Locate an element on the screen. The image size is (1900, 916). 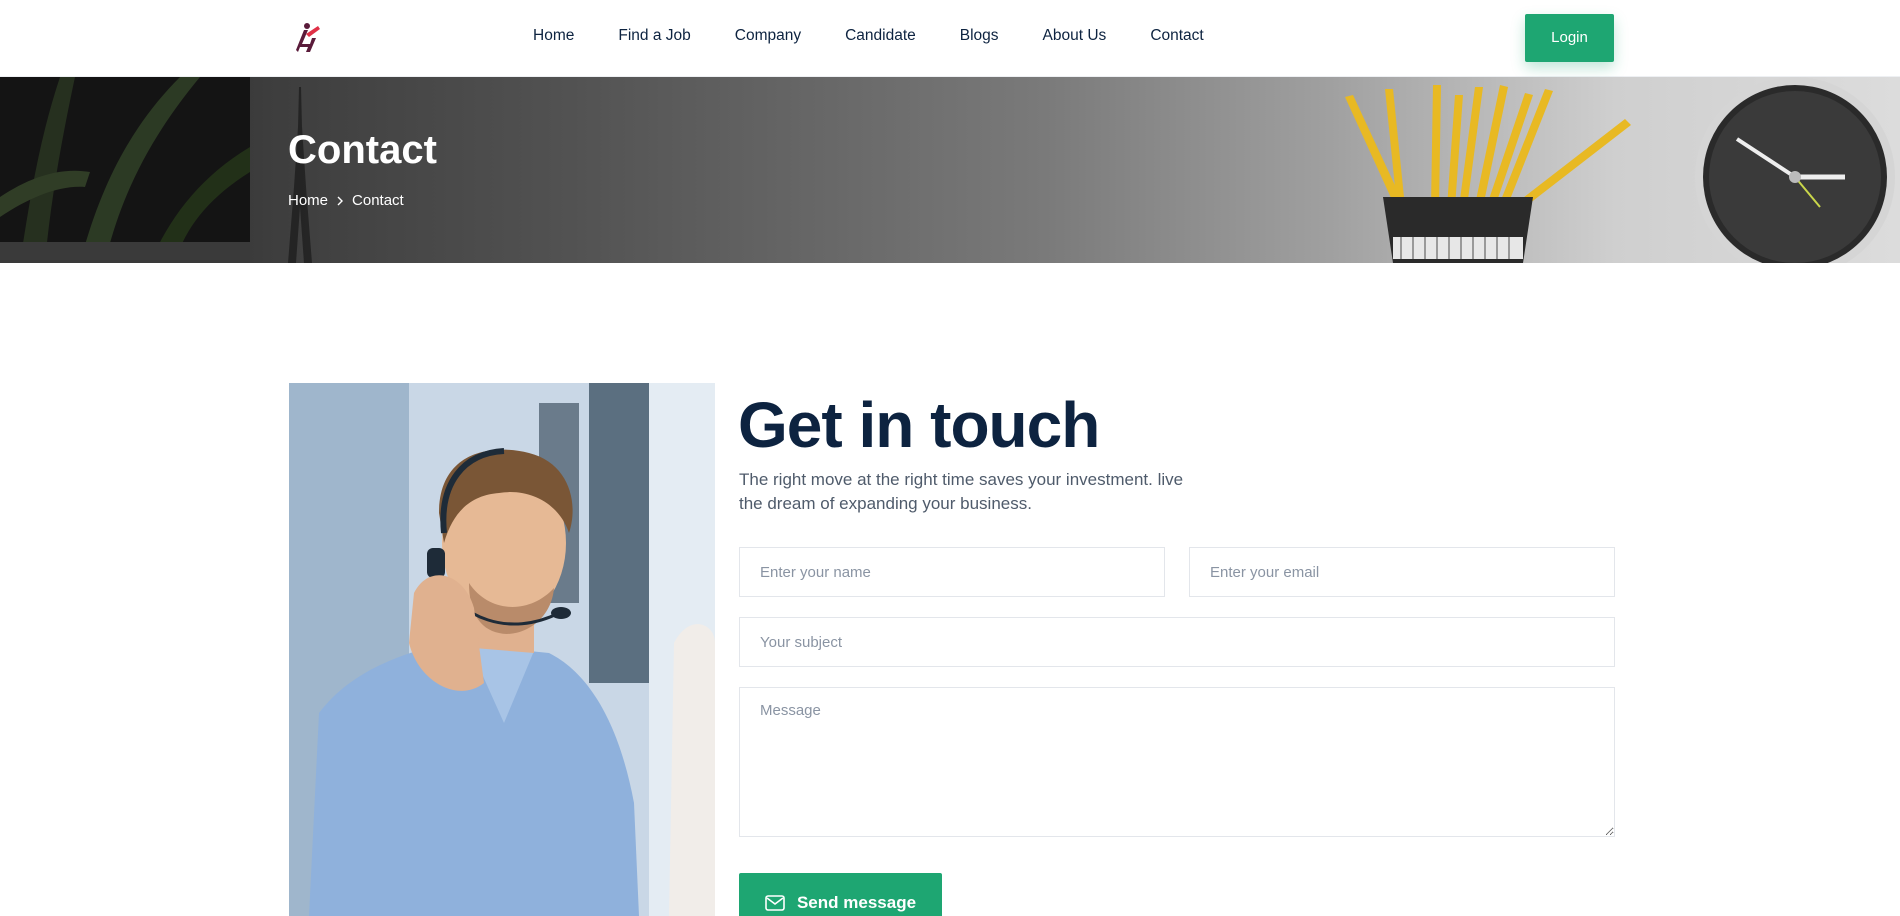
nav-home: Home is located at coordinates (553, 36).